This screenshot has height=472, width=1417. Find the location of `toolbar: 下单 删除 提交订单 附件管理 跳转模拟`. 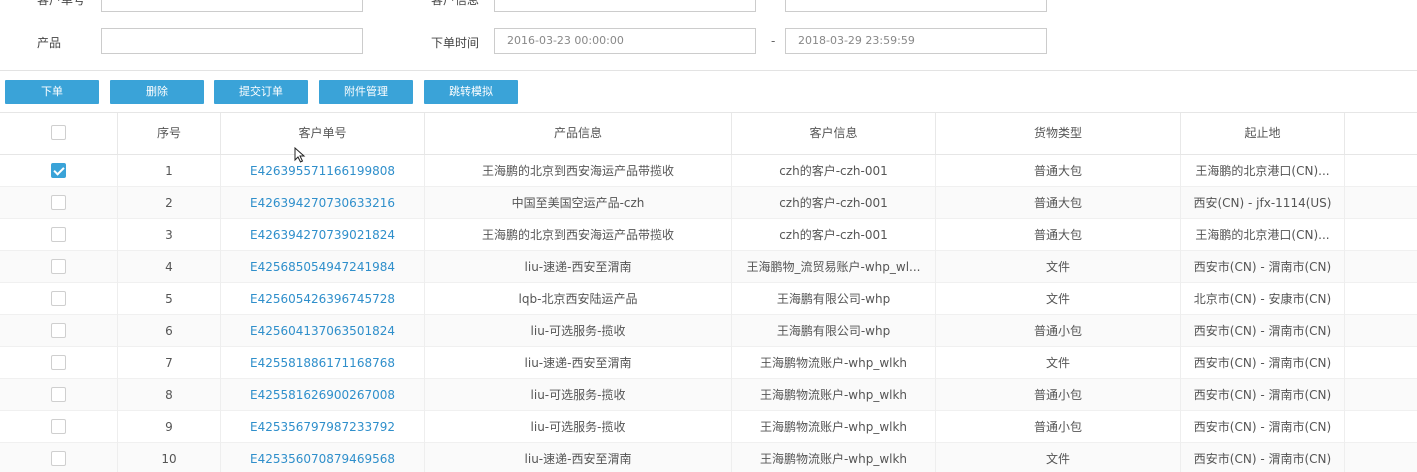

toolbar: 下单 删除 提交订单 附件管理 跳转模拟 is located at coordinates (708, 91).